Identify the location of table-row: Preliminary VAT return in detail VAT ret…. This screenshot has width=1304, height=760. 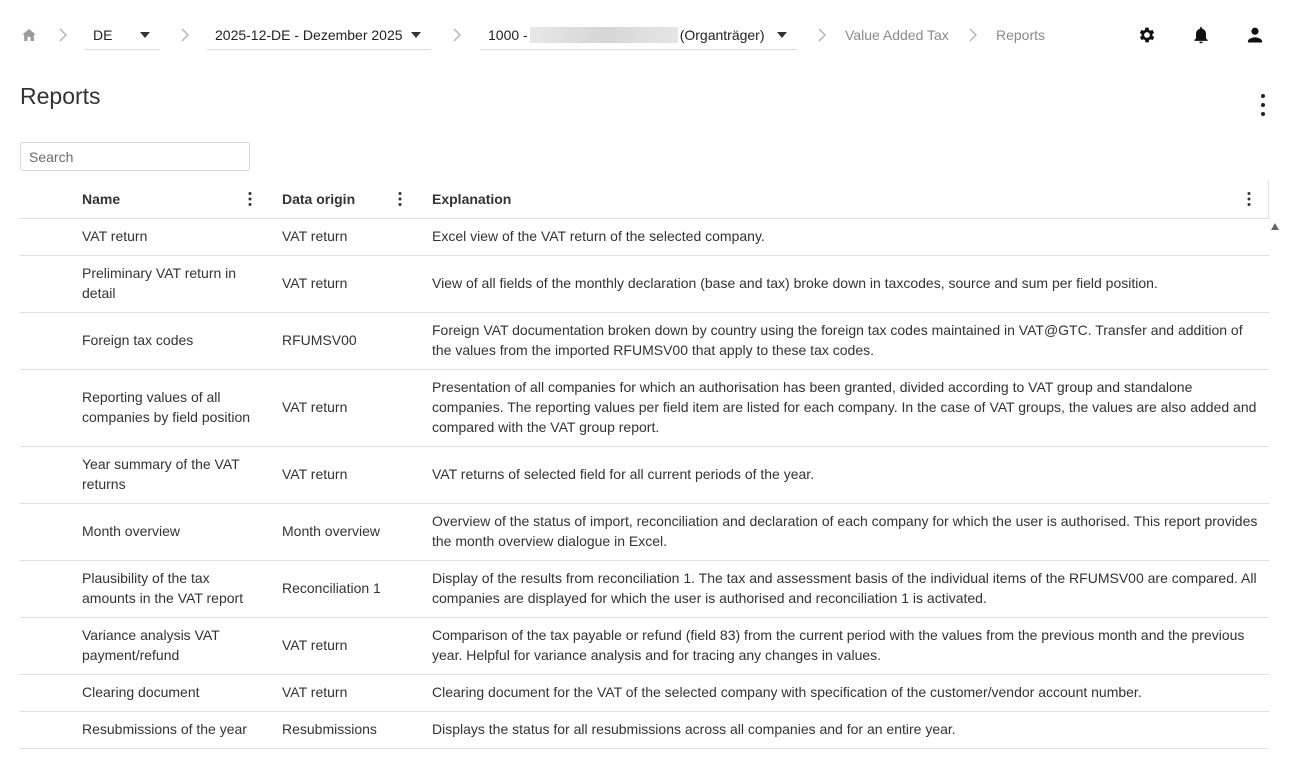
(644, 284).